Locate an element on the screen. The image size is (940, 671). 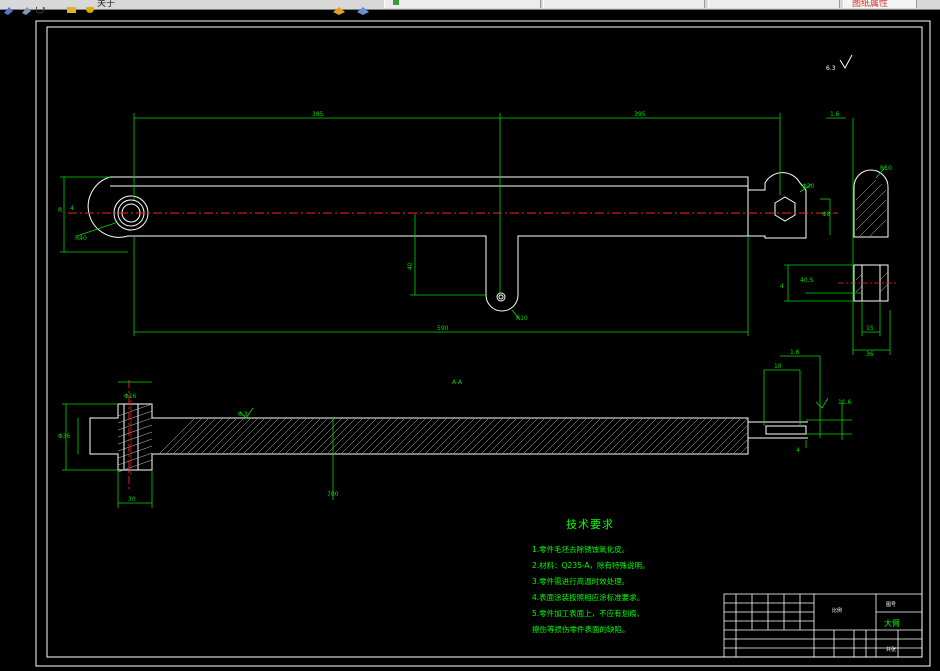
help-icon is located at coordinates (90, 6).